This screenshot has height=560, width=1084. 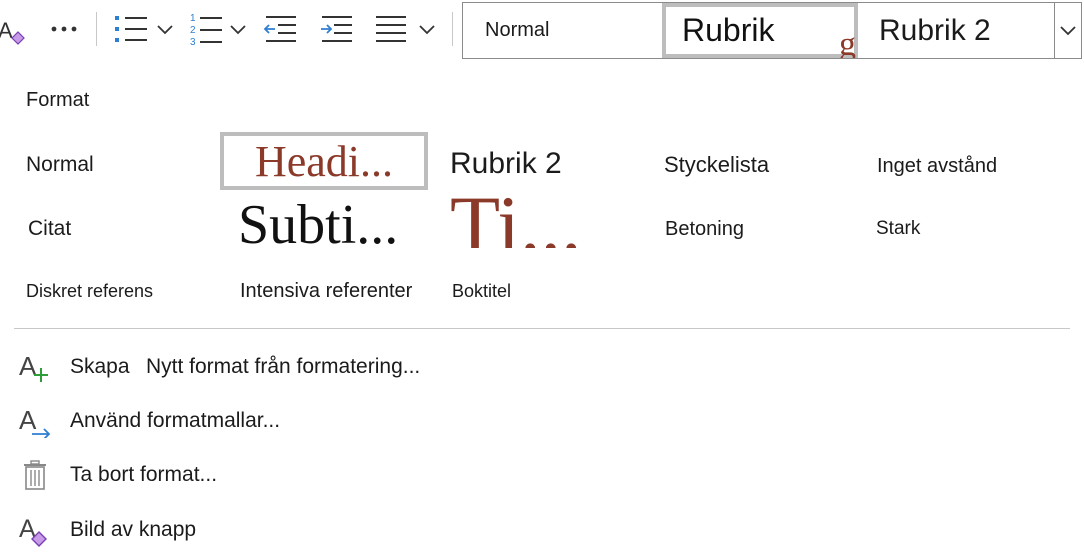 What do you see at coordinates (58, 100) in the screenshot?
I see `format-section-title: Format` at bounding box center [58, 100].